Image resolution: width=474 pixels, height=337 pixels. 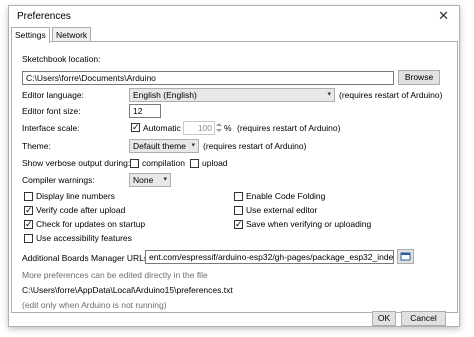 I want to click on theme-label: Theme:, so click(x=36, y=146).